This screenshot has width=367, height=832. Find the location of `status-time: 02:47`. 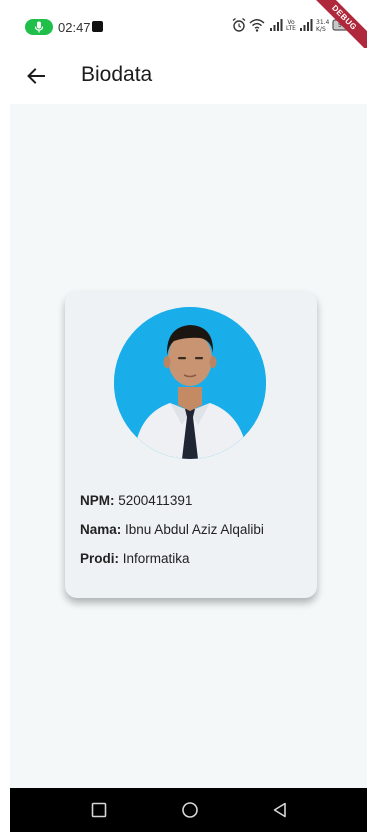

status-time: 02:47 is located at coordinates (74, 27).